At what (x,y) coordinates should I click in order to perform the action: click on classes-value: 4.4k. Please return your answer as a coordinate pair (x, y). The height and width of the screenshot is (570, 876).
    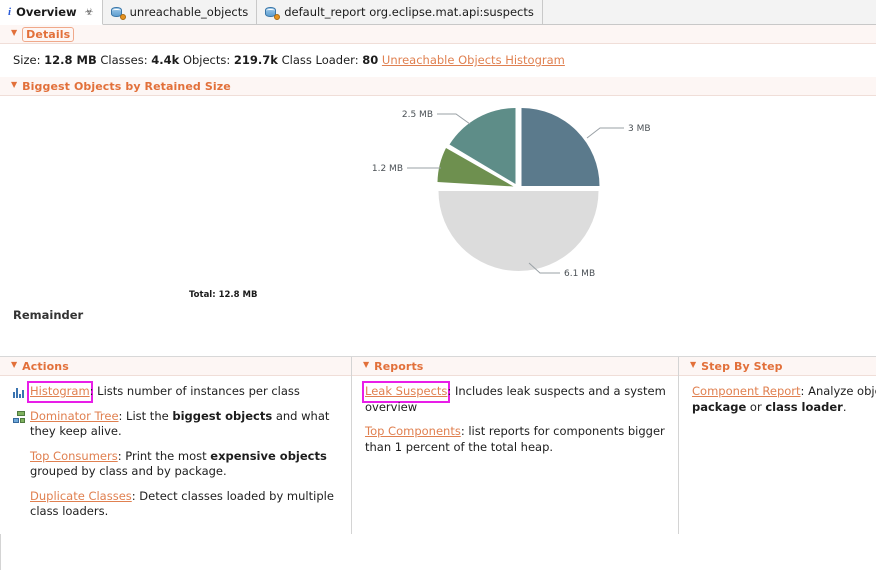
    Looking at the image, I should click on (165, 60).